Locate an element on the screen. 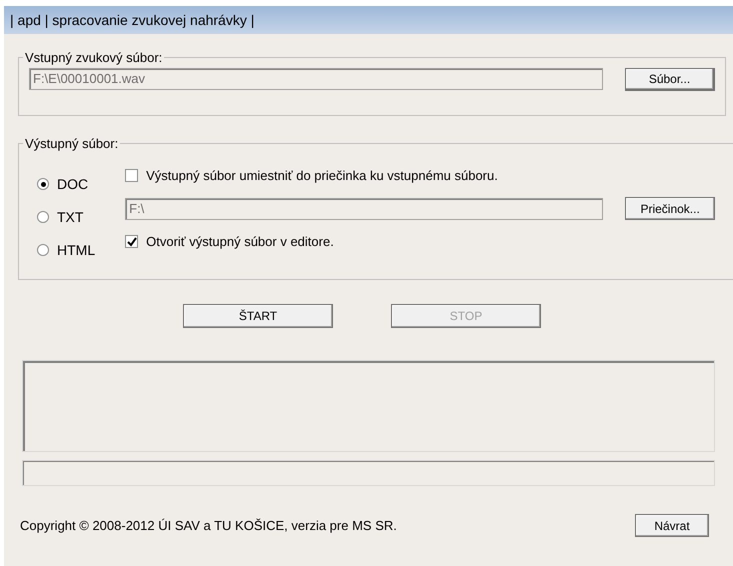 The height and width of the screenshot is (566, 733). return-button: Návrat is located at coordinates (672, 525).